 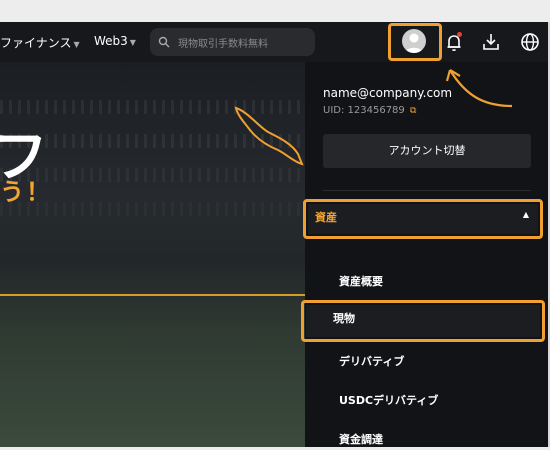 I want to click on menu-item-derivatives: デリバティブ, so click(x=371, y=361).